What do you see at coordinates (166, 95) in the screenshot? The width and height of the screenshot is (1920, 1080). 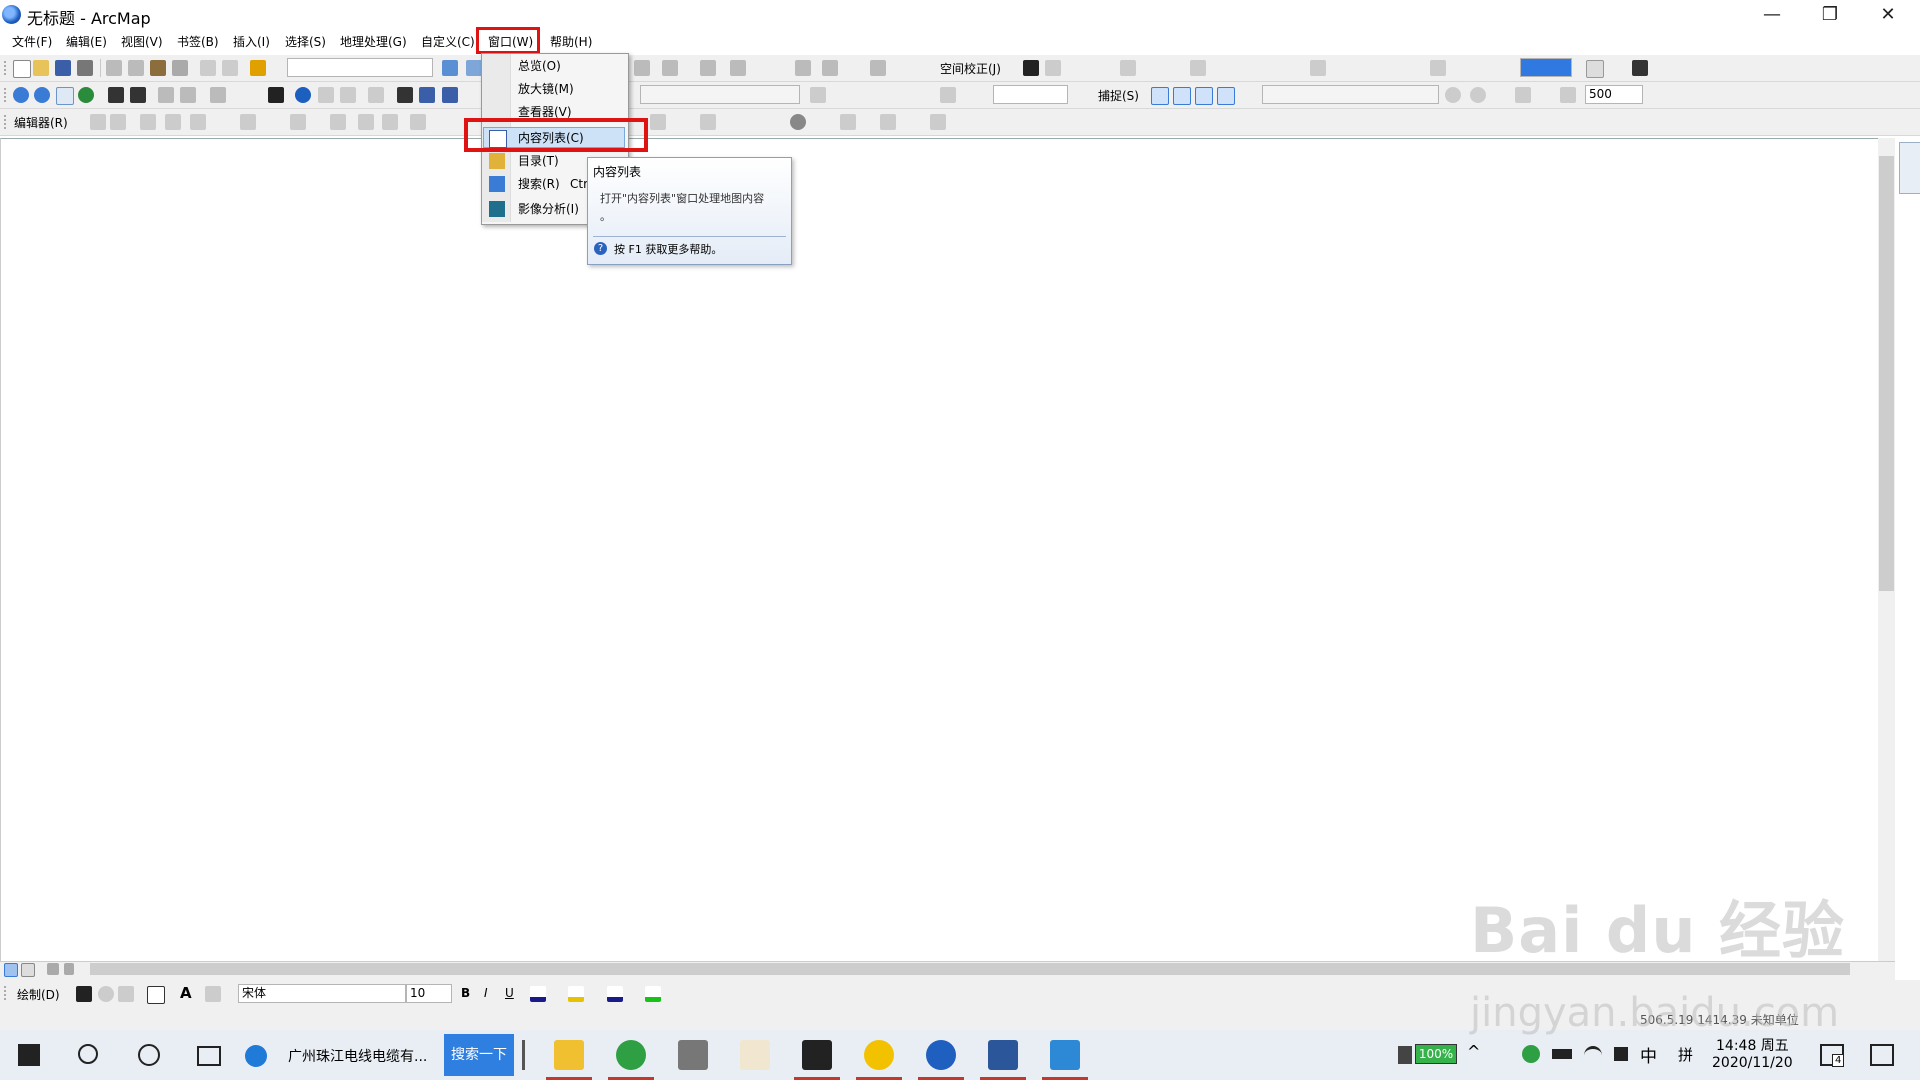 I see `back-extent-icon` at bounding box center [166, 95].